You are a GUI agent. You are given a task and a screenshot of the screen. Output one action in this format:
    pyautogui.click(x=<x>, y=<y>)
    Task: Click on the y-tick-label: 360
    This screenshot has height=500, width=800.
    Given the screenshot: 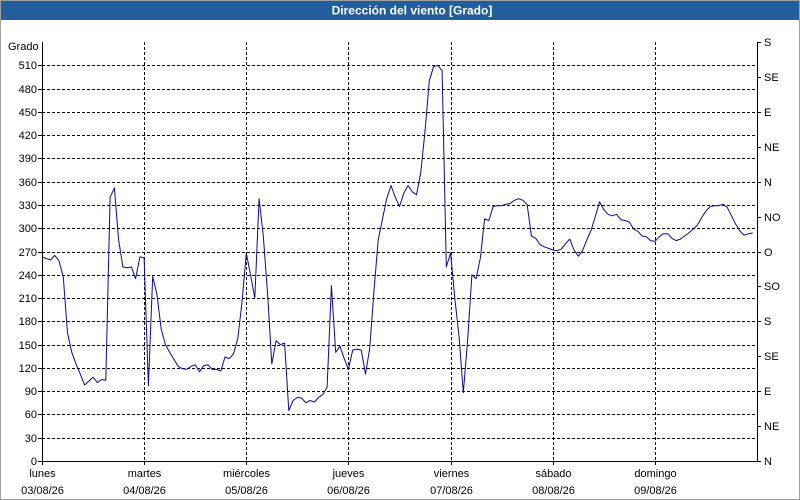 What is the action you would take?
    pyautogui.click(x=28, y=183)
    